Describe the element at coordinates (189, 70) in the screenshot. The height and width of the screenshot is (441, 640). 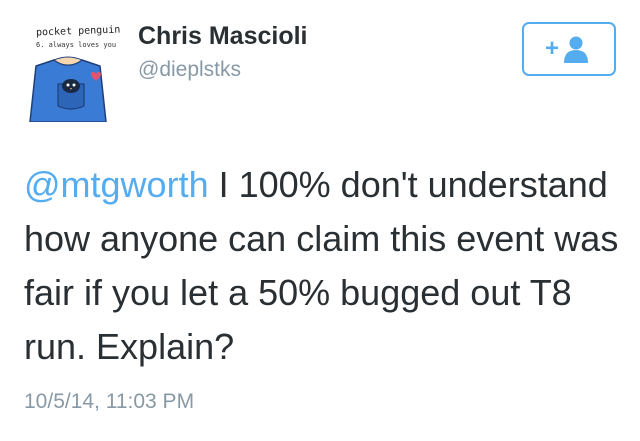
I see `user-handle: @dieplstks` at that location.